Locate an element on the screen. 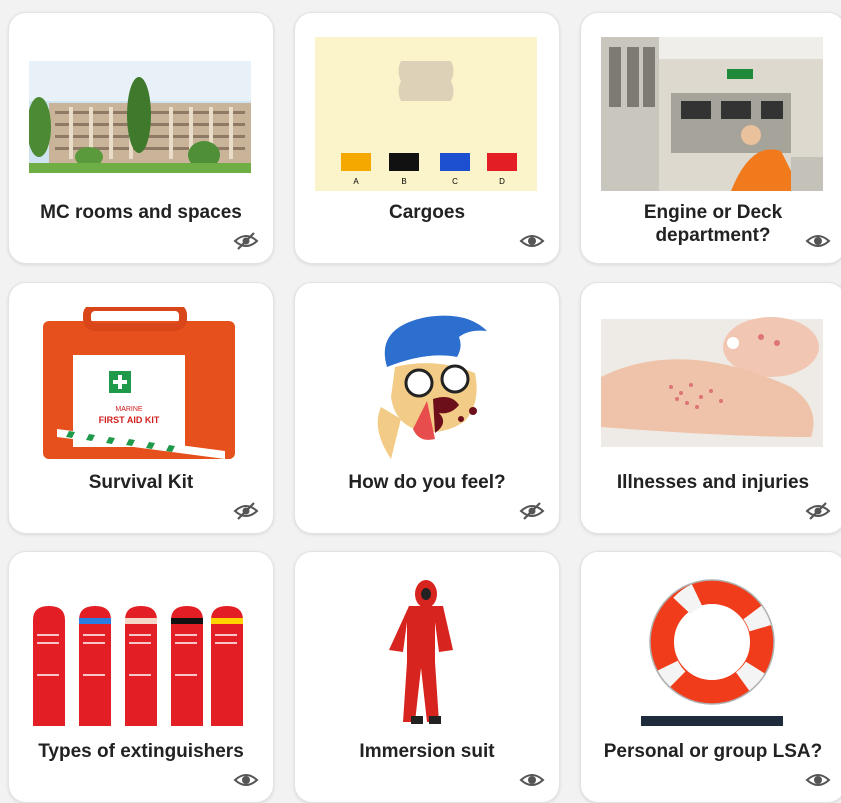  card-types-of-extinguishers: Types of extinguishers is located at coordinates (141, 677).